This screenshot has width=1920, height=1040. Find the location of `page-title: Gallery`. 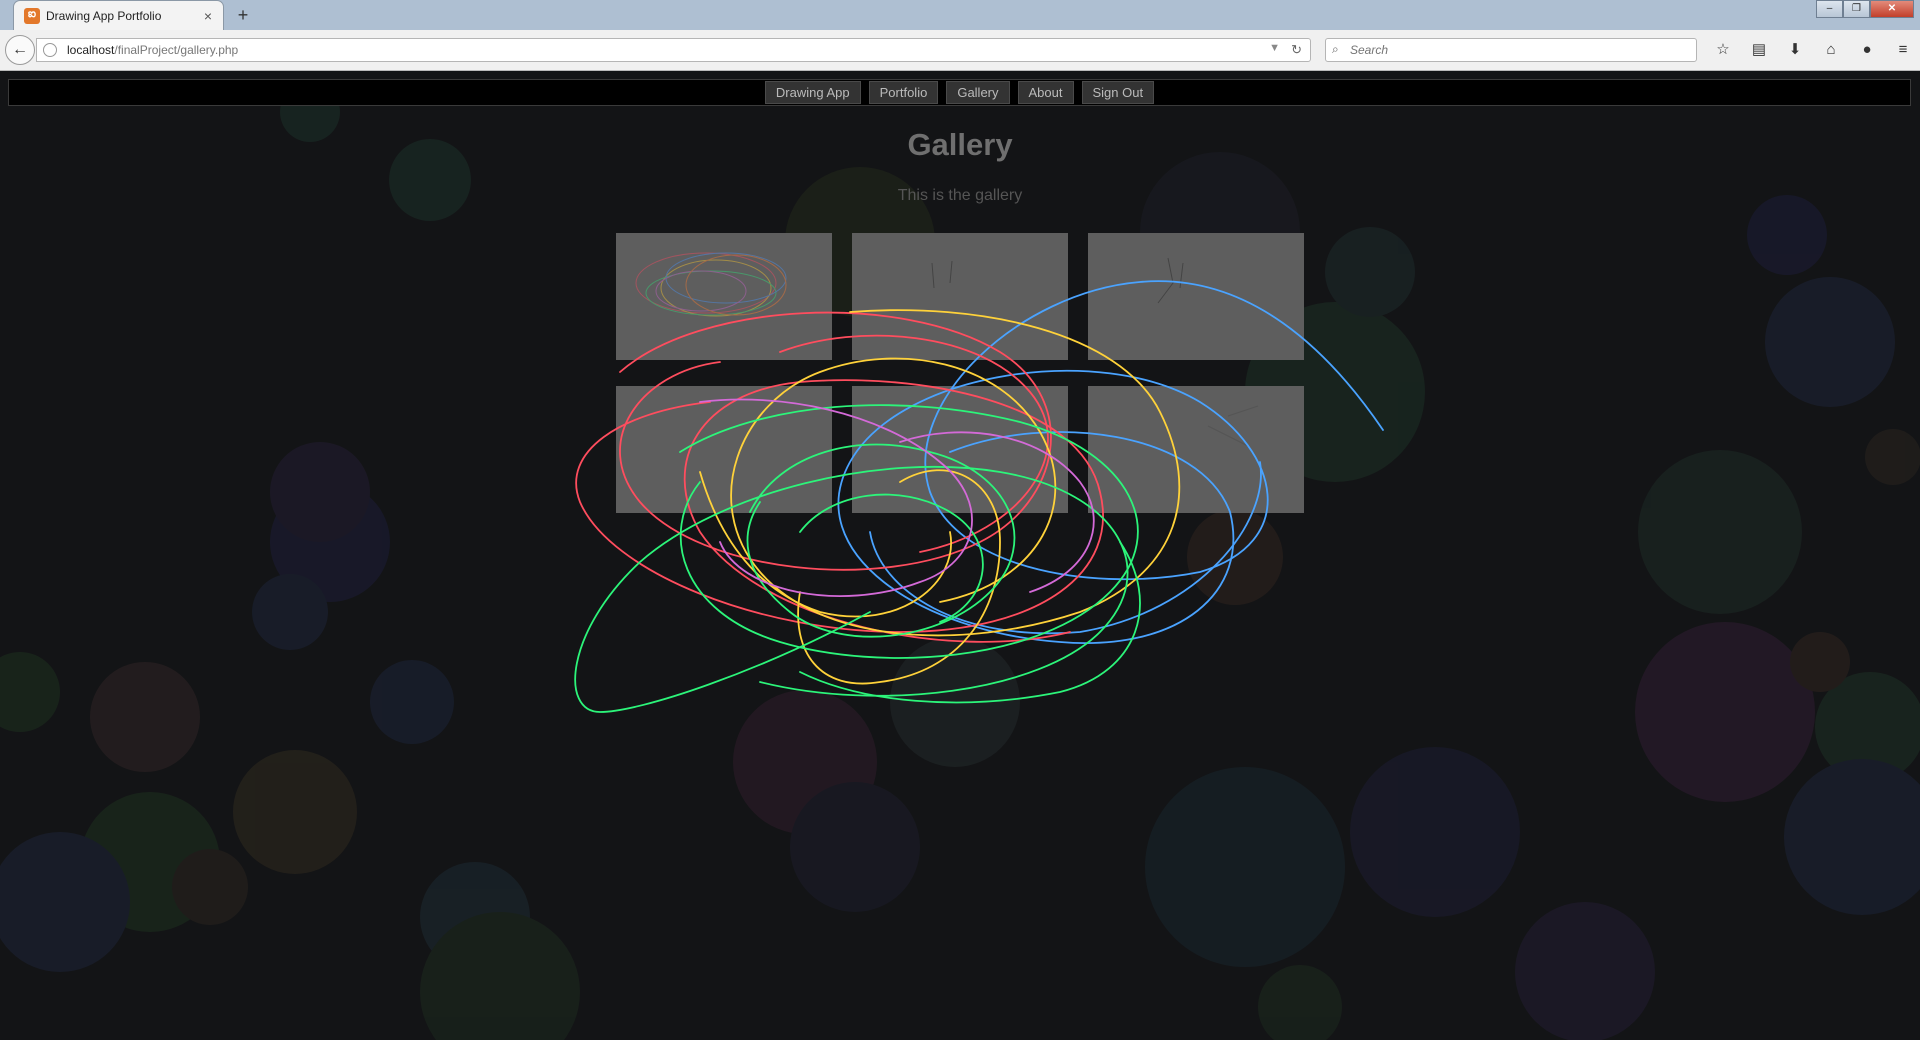

page-title: Gallery is located at coordinates (960, 144).